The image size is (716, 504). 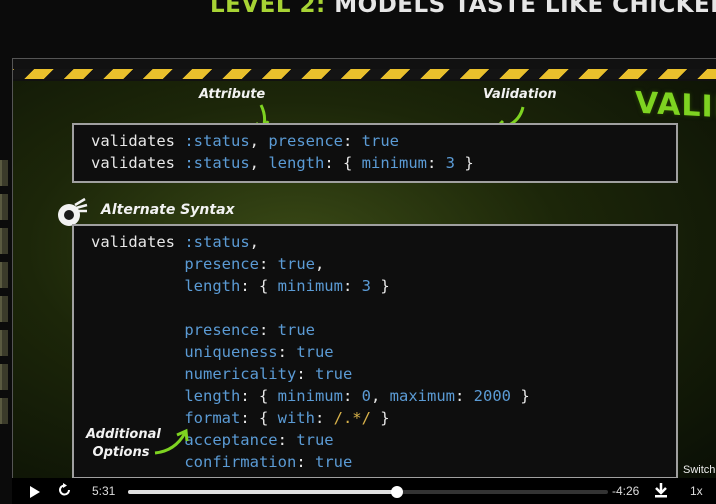 What do you see at coordinates (396, 492) in the screenshot?
I see `progress-knob` at bounding box center [396, 492].